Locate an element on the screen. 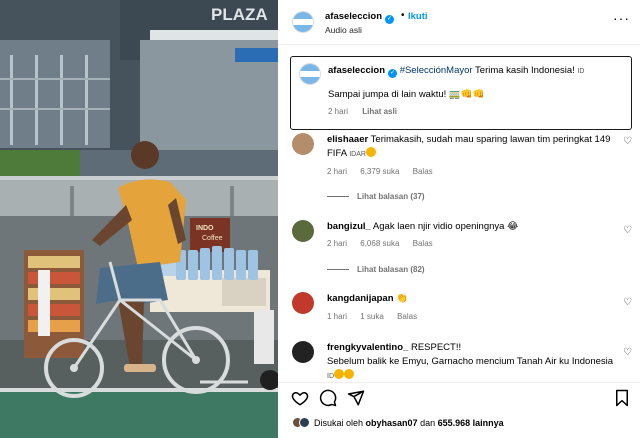  comment-likes: 6,068 suka is located at coordinates (379, 243).